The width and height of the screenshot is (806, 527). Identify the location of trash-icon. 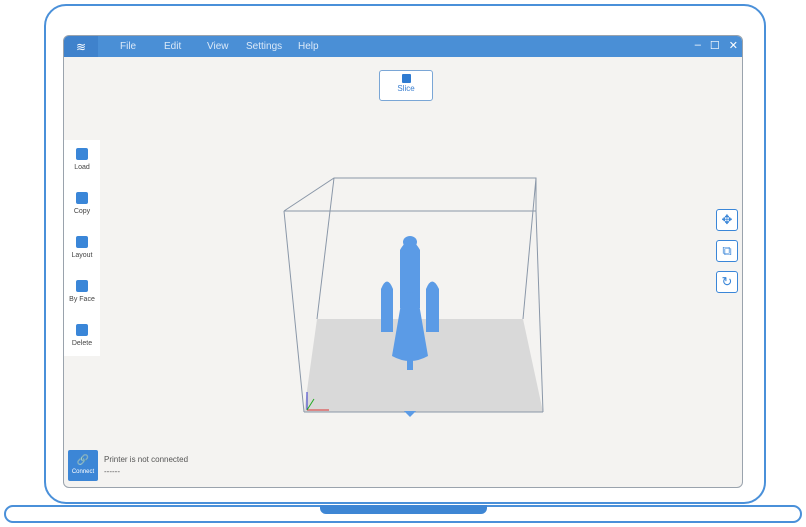
(82, 330).